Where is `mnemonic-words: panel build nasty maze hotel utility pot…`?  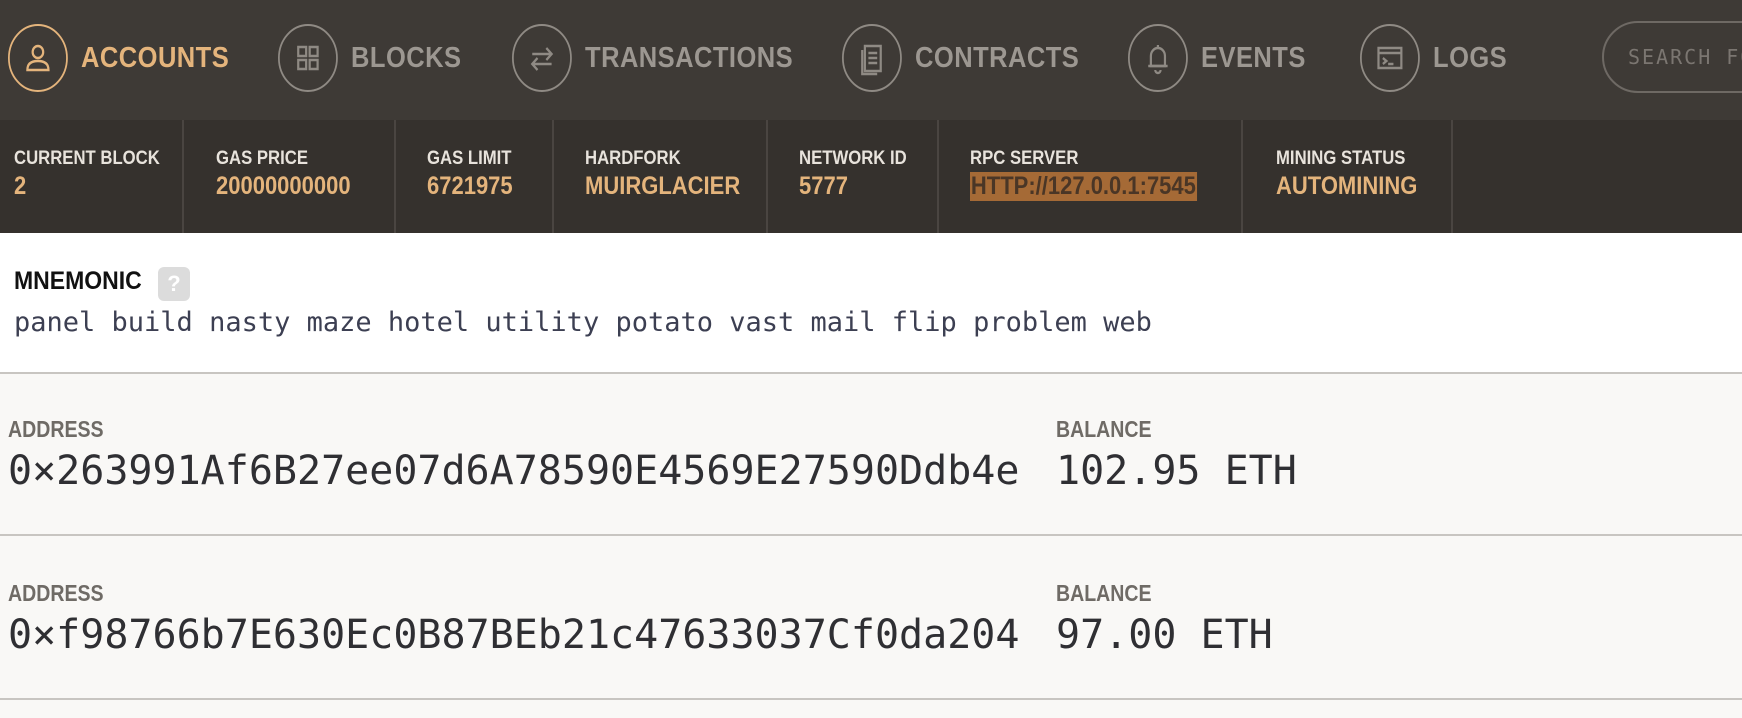 mnemonic-words: panel build nasty maze hotel utility pot… is located at coordinates (583, 322).